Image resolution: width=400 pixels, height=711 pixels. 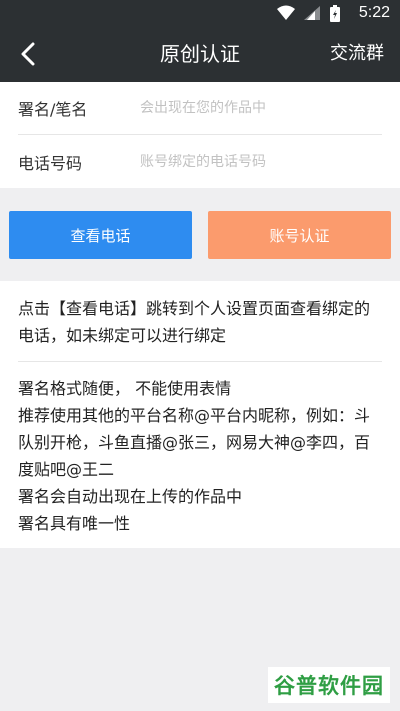 I want to click on divider, so click(x=200, y=361).